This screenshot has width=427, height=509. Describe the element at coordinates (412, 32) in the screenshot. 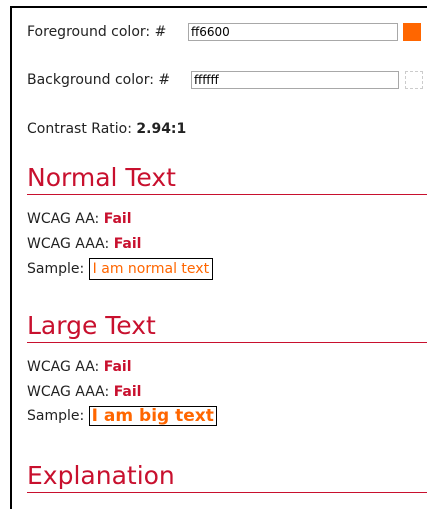

I see `foreground-color-swatch` at that location.